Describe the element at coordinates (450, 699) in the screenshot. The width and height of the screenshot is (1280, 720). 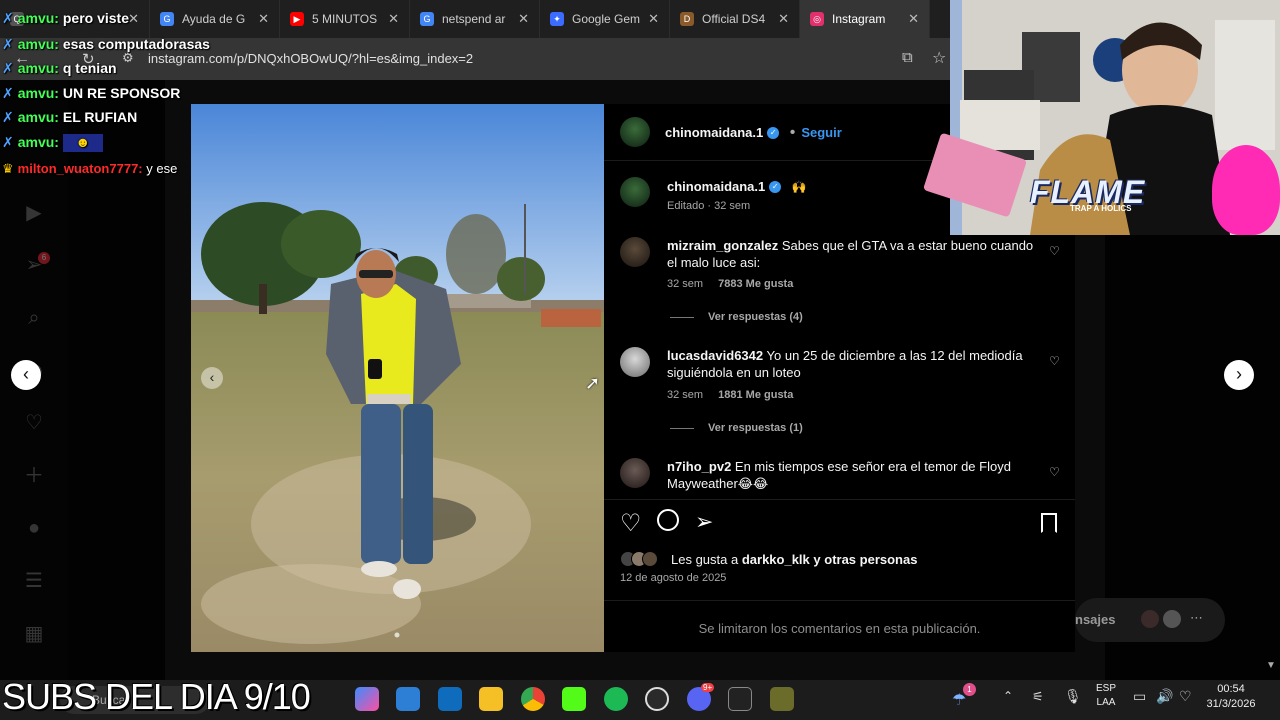
I see `outlook-icon` at that location.